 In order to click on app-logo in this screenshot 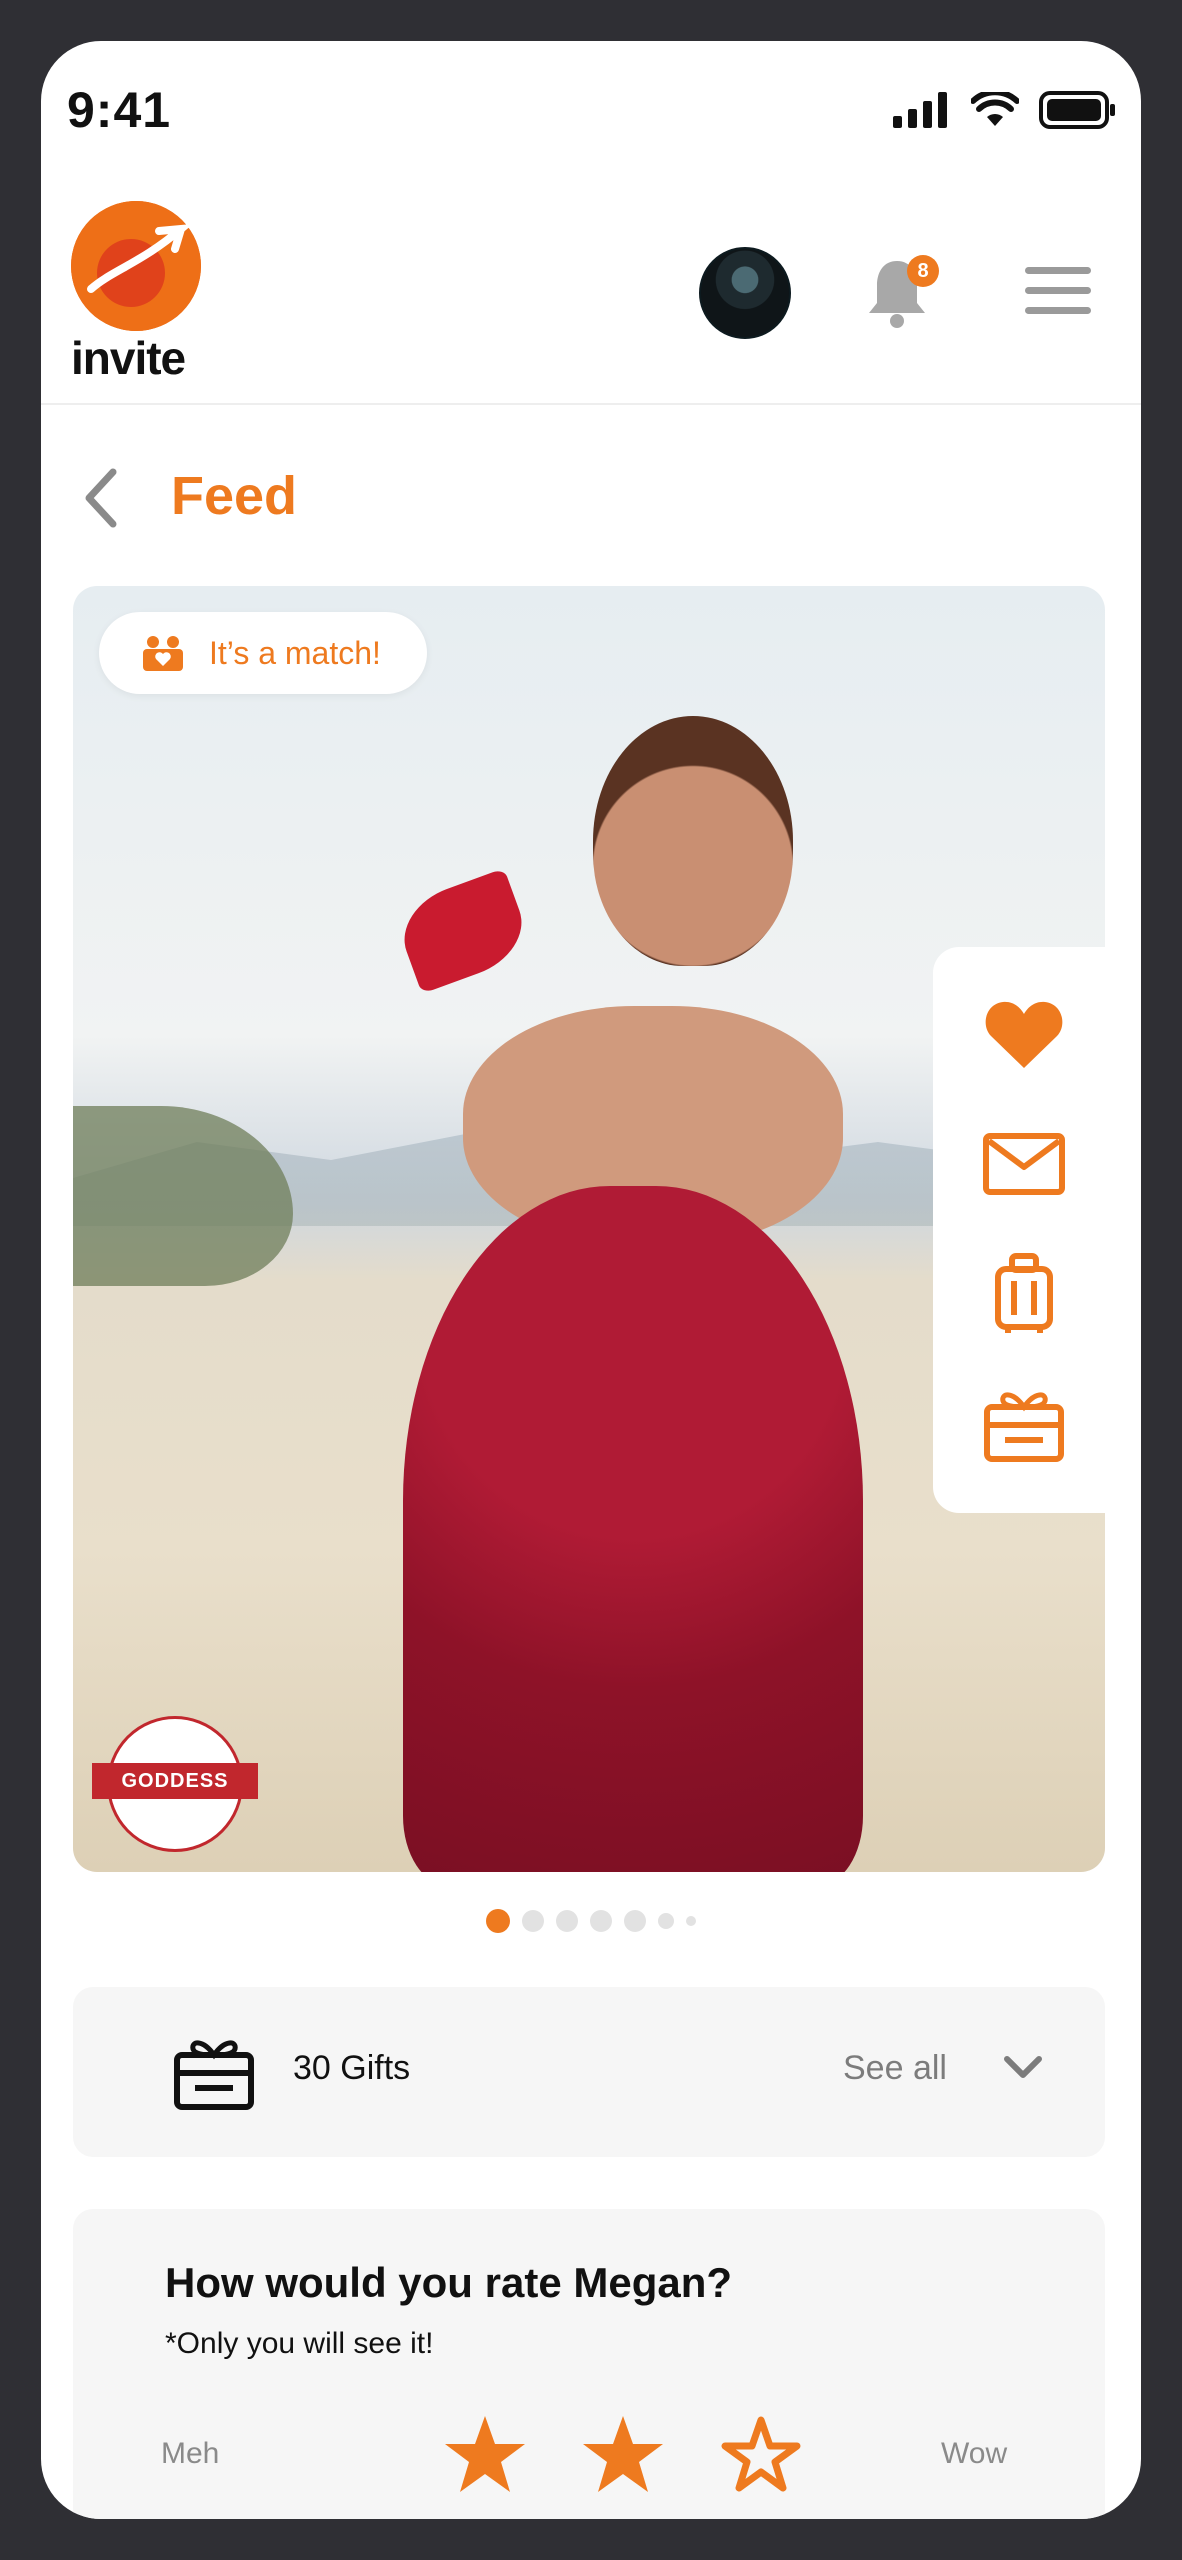, I will do `click(136, 266)`.